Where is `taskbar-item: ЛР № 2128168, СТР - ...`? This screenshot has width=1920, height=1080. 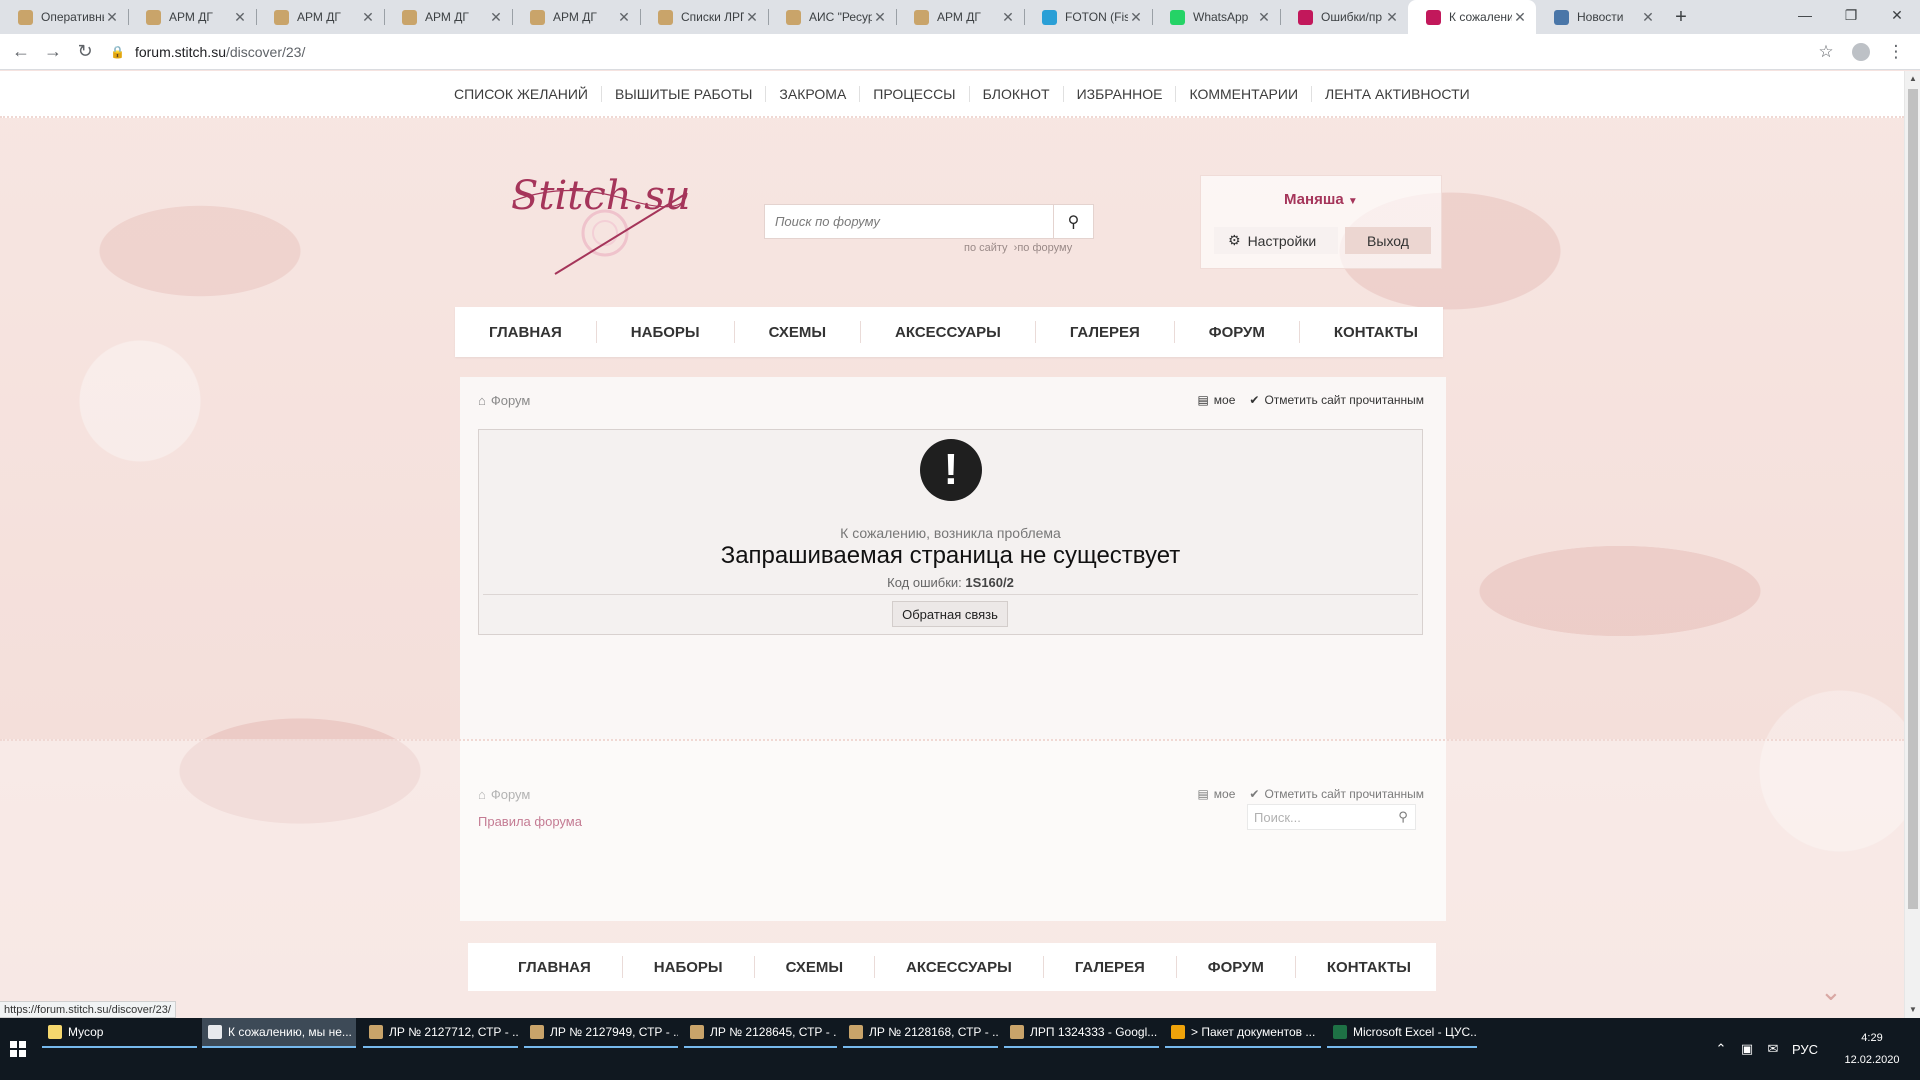 taskbar-item: ЛР № 2128168, СТР - ... is located at coordinates (920, 1033).